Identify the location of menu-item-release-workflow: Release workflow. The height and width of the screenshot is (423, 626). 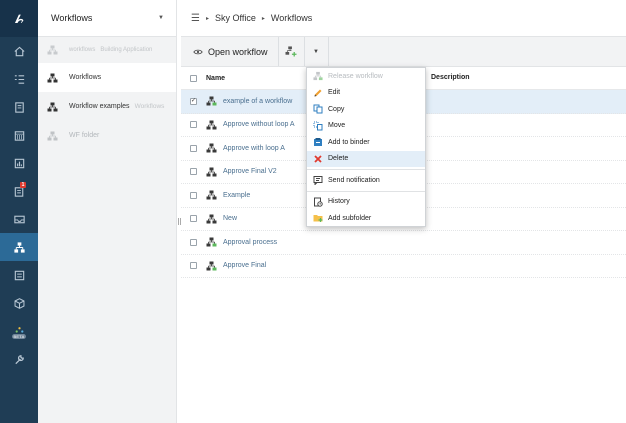
(366, 76).